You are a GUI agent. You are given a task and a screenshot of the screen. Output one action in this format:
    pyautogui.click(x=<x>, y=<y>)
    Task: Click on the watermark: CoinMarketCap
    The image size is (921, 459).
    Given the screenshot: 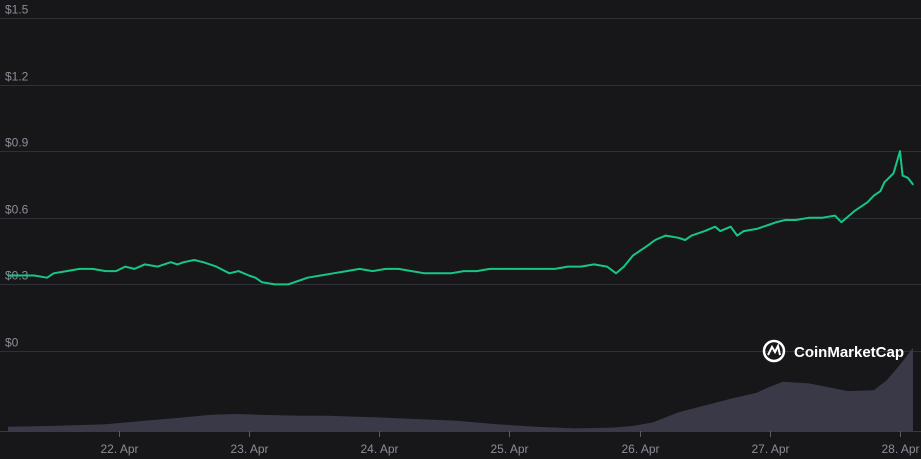 What is the action you would take?
    pyautogui.click(x=833, y=351)
    